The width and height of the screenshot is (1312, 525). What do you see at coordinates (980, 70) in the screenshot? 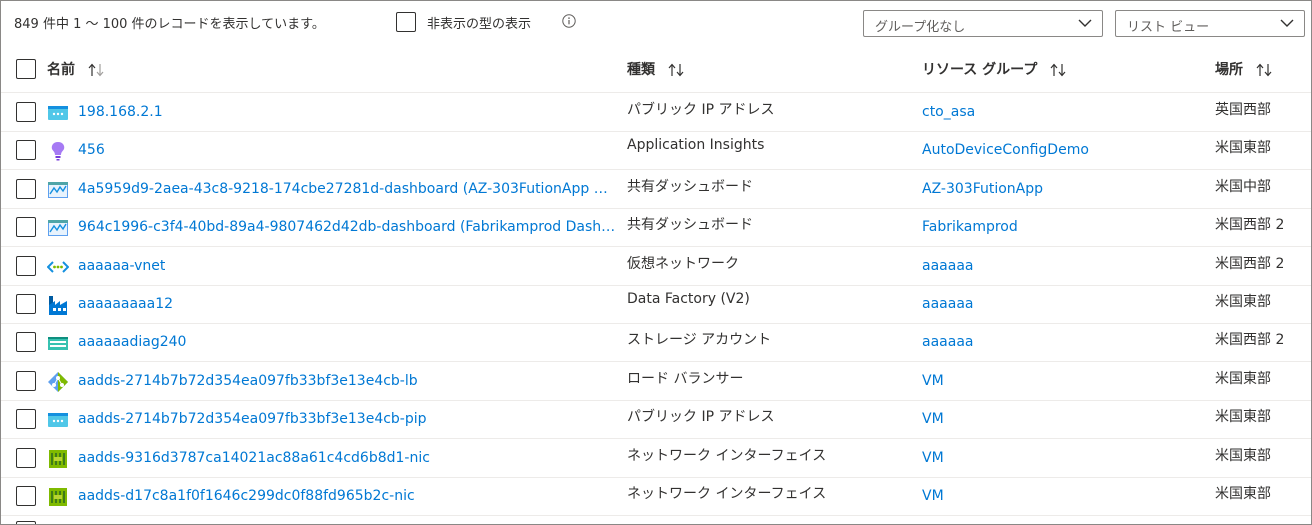
I see `column-header-resource-group-label: リソース グループ` at bounding box center [980, 70].